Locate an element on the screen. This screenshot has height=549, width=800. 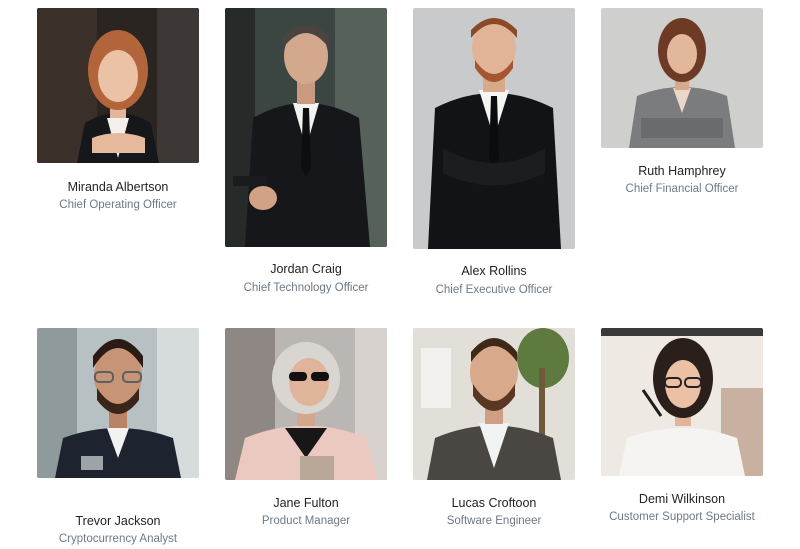
team-member-name: Demi Wilkinson is located at coordinates (682, 499).